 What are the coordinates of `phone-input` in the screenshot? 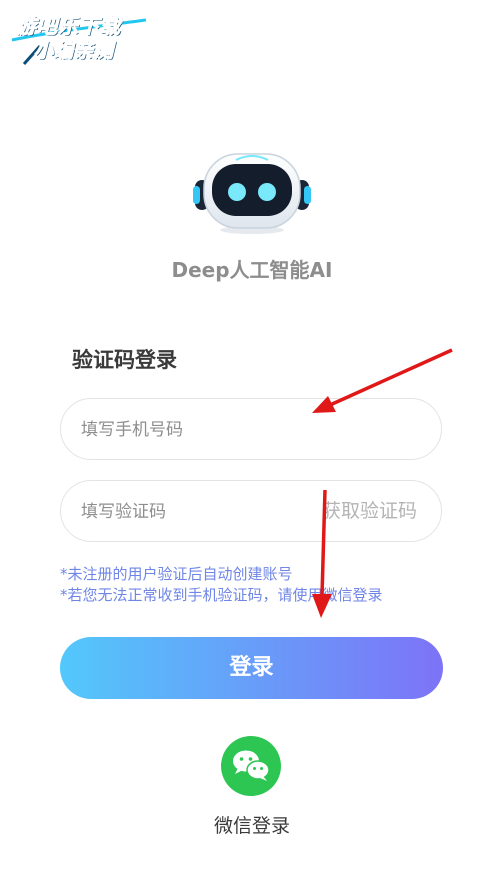 It's located at (196, 430).